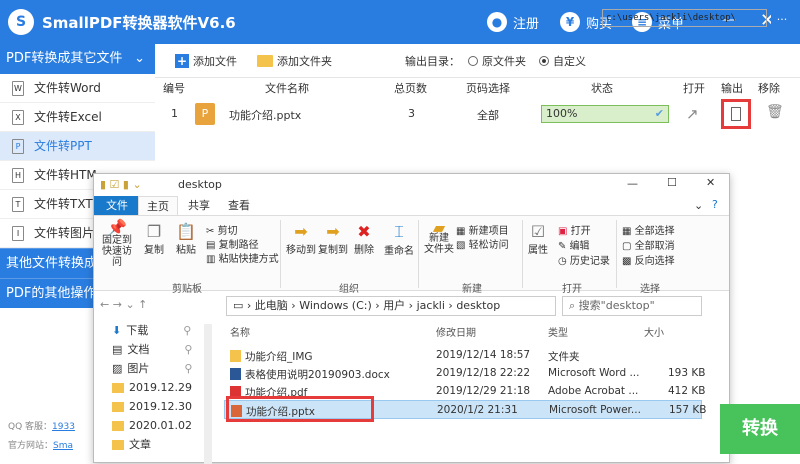 This screenshot has height=464, width=800. Describe the element at coordinates (497, 61) in the screenshot. I see `option-original-folder: 原文件夹` at that location.